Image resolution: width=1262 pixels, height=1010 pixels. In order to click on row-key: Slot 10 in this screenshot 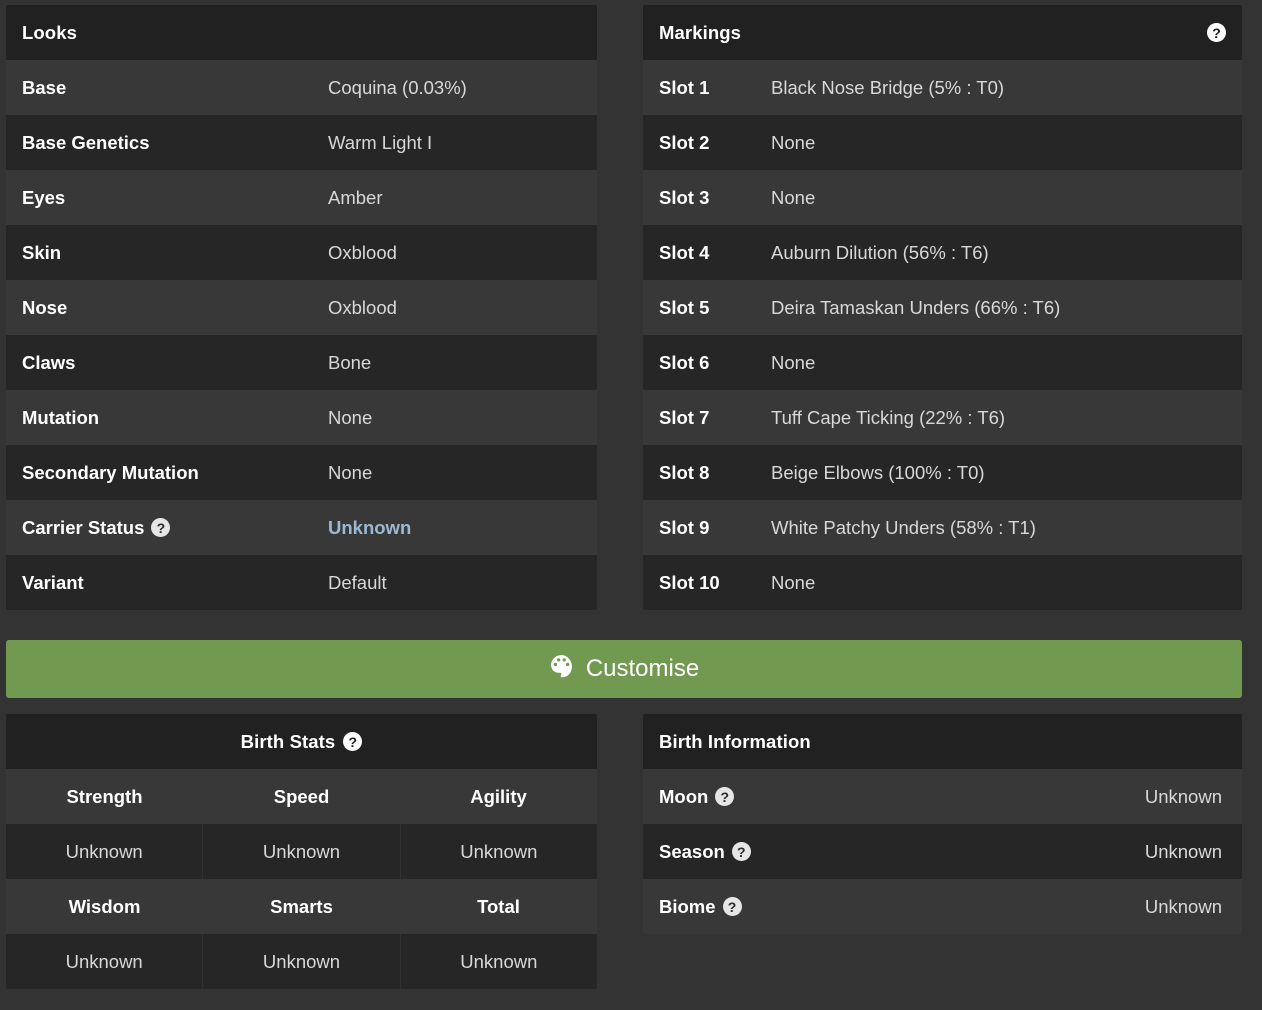, I will do `click(707, 583)`.